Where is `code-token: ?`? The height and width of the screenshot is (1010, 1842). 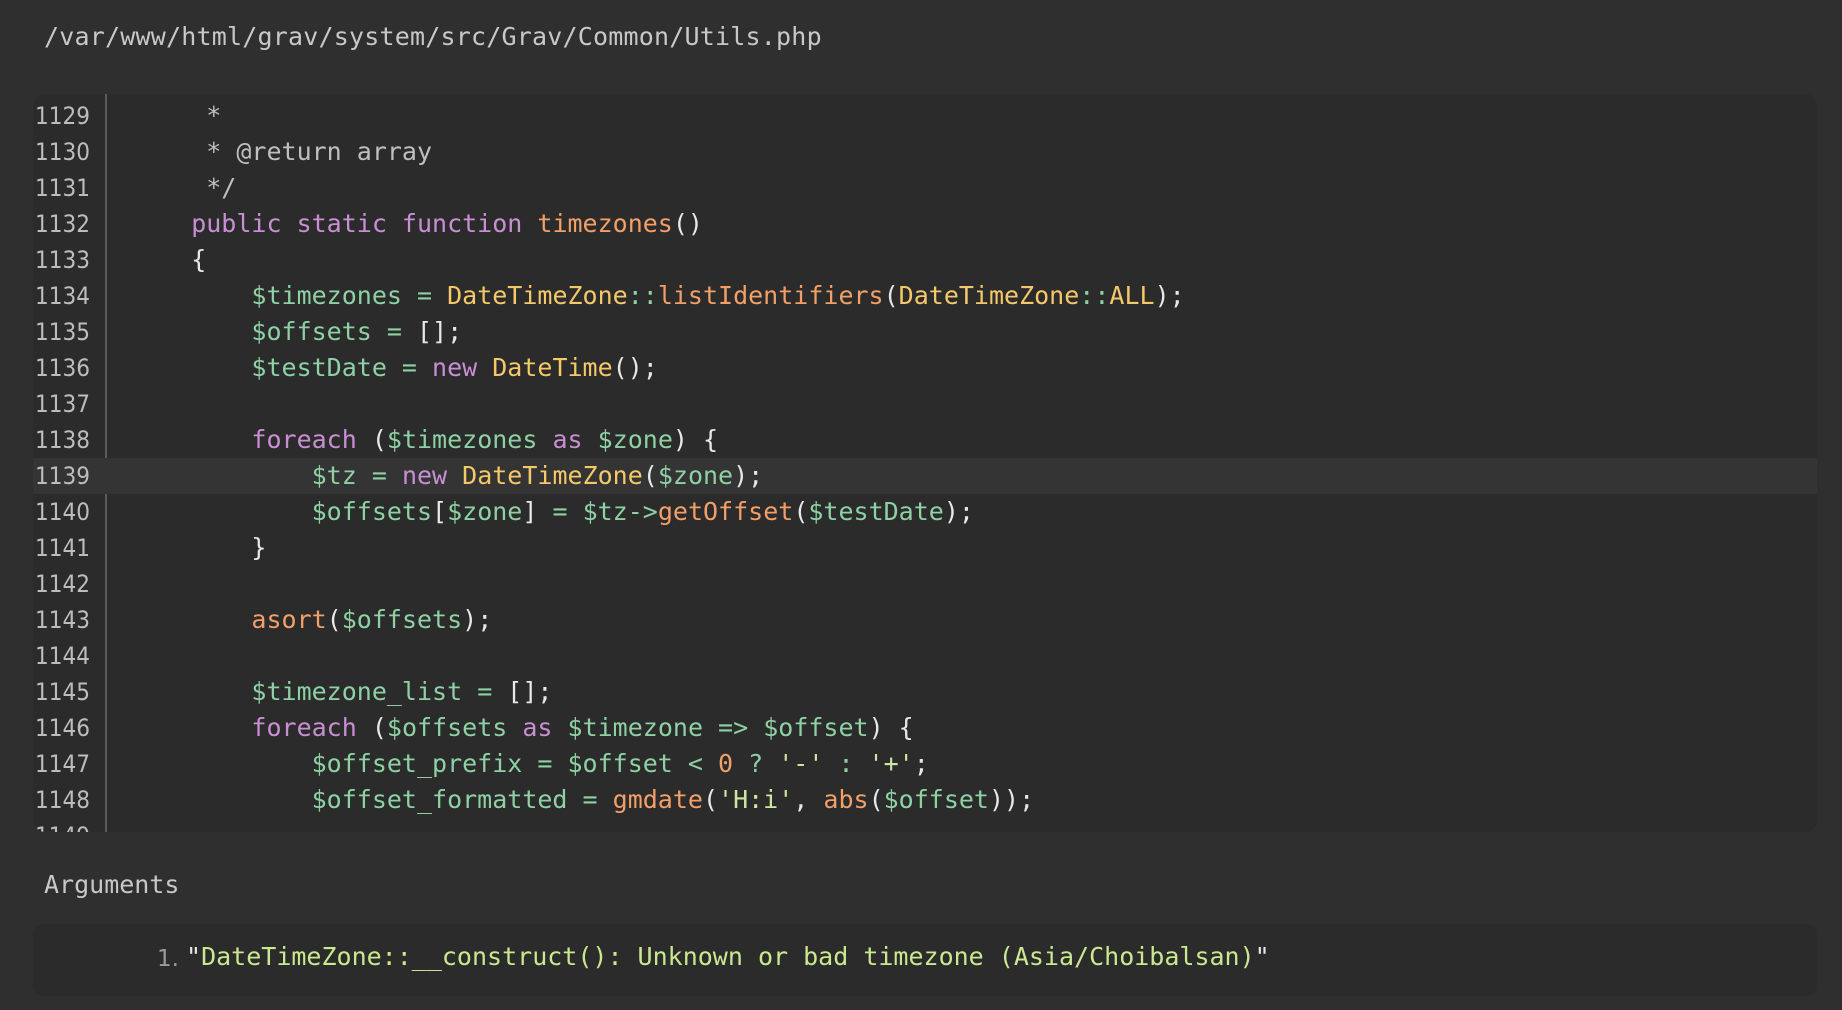
code-token: ? is located at coordinates (756, 763).